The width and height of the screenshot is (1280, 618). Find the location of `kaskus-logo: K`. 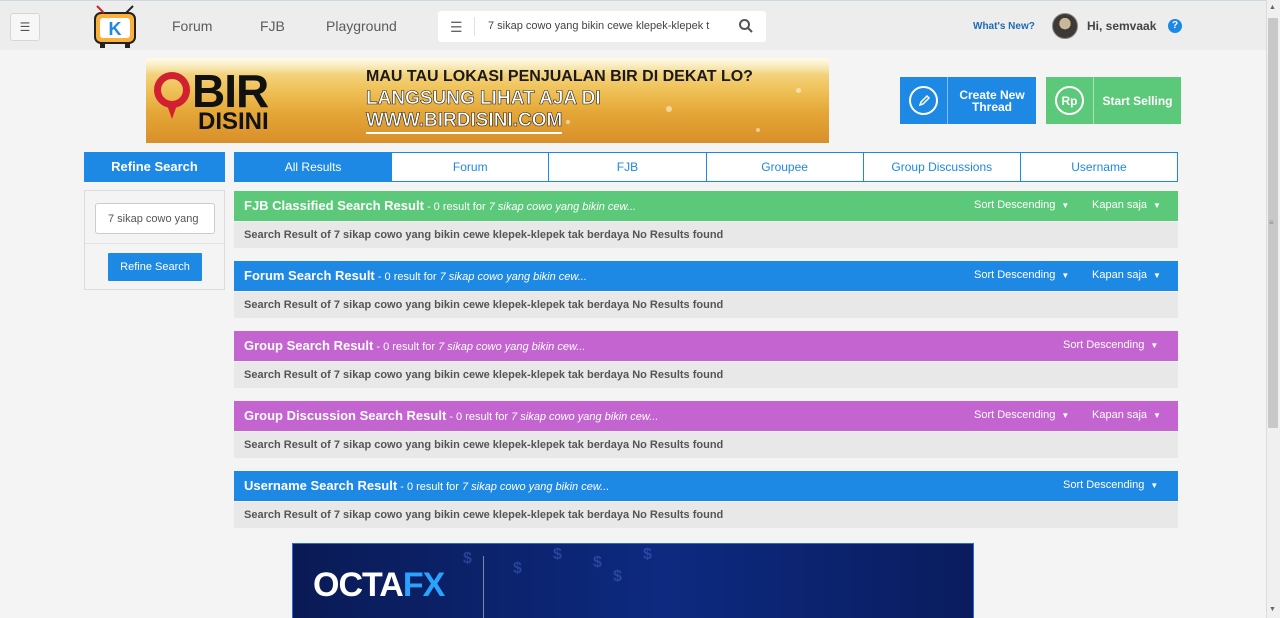

kaskus-logo: K is located at coordinates (115, 27).